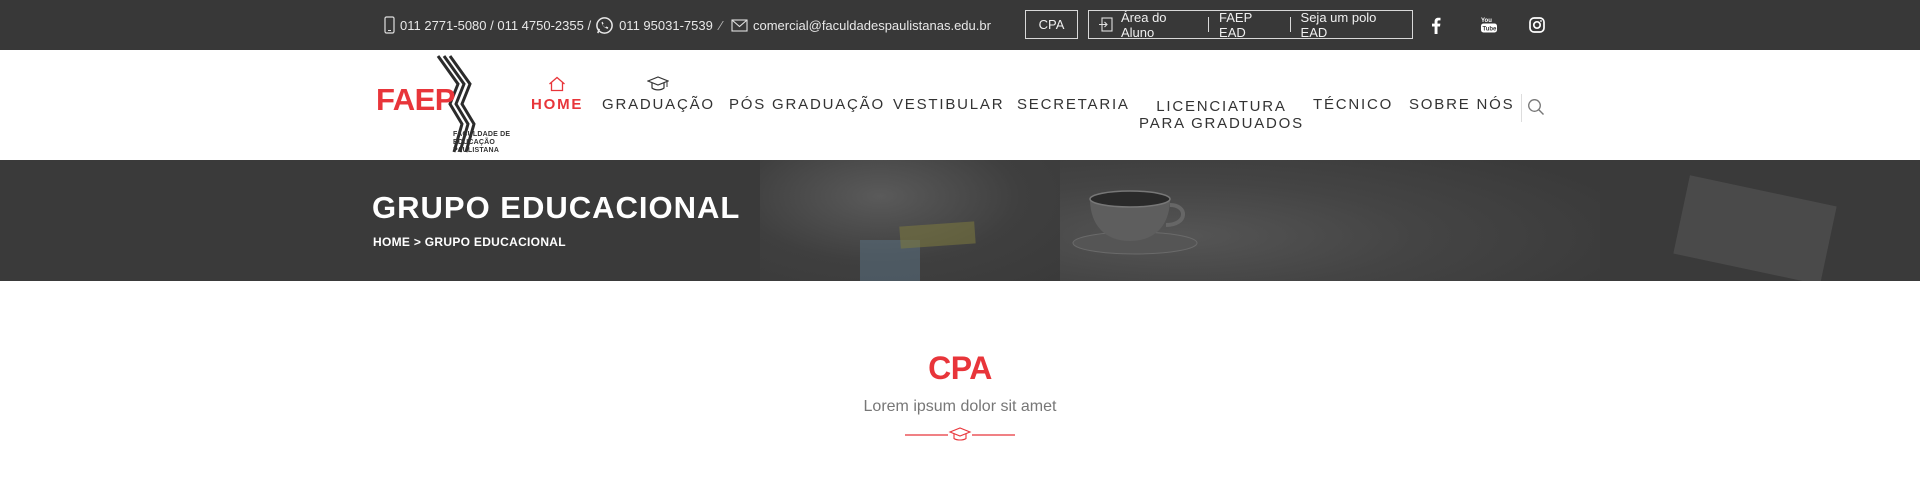 The image size is (1920, 481). Describe the element at coordinates (1489, 25) in the screenshot. I see `youtube-icon: You Tube` at that location.